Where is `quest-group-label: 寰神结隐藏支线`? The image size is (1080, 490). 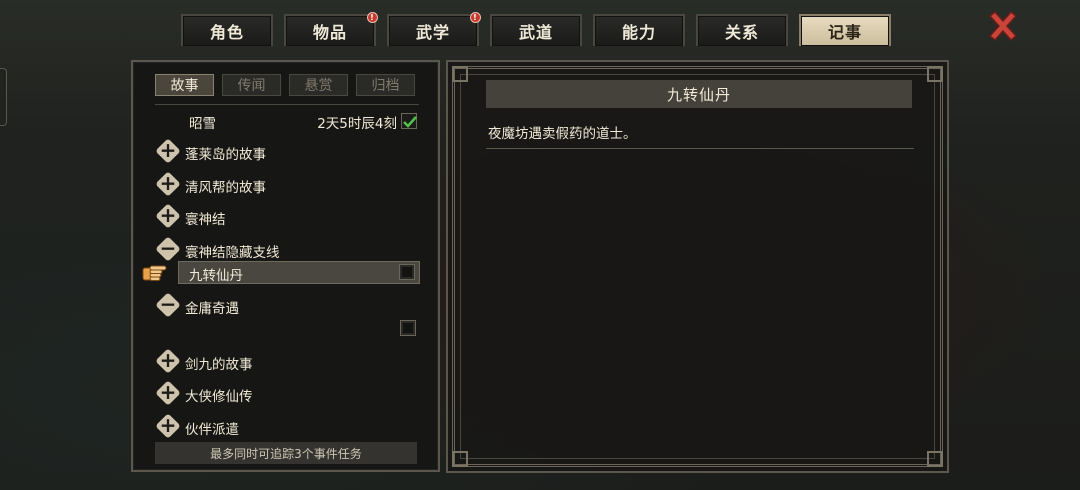 quest-group-label: 寰神结隐藏支线 is located at coordinates (232, 253).